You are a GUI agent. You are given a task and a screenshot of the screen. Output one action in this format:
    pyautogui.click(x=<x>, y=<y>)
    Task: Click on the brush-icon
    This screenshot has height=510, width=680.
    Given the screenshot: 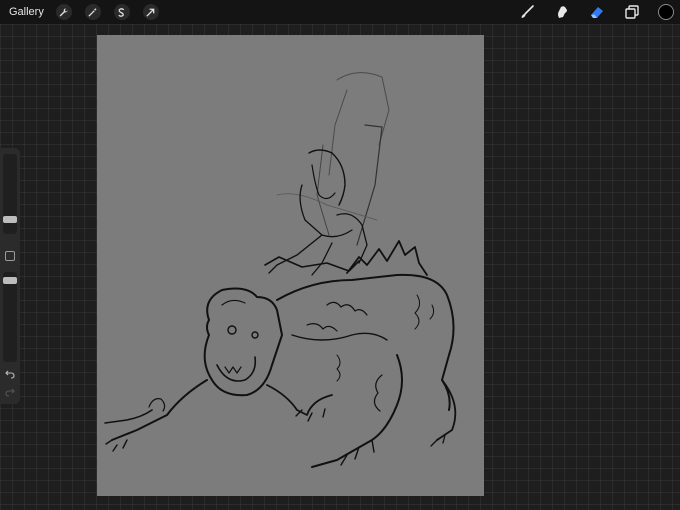 What is the action you would take?
    pyautogui.click(x=527, y=11)
    